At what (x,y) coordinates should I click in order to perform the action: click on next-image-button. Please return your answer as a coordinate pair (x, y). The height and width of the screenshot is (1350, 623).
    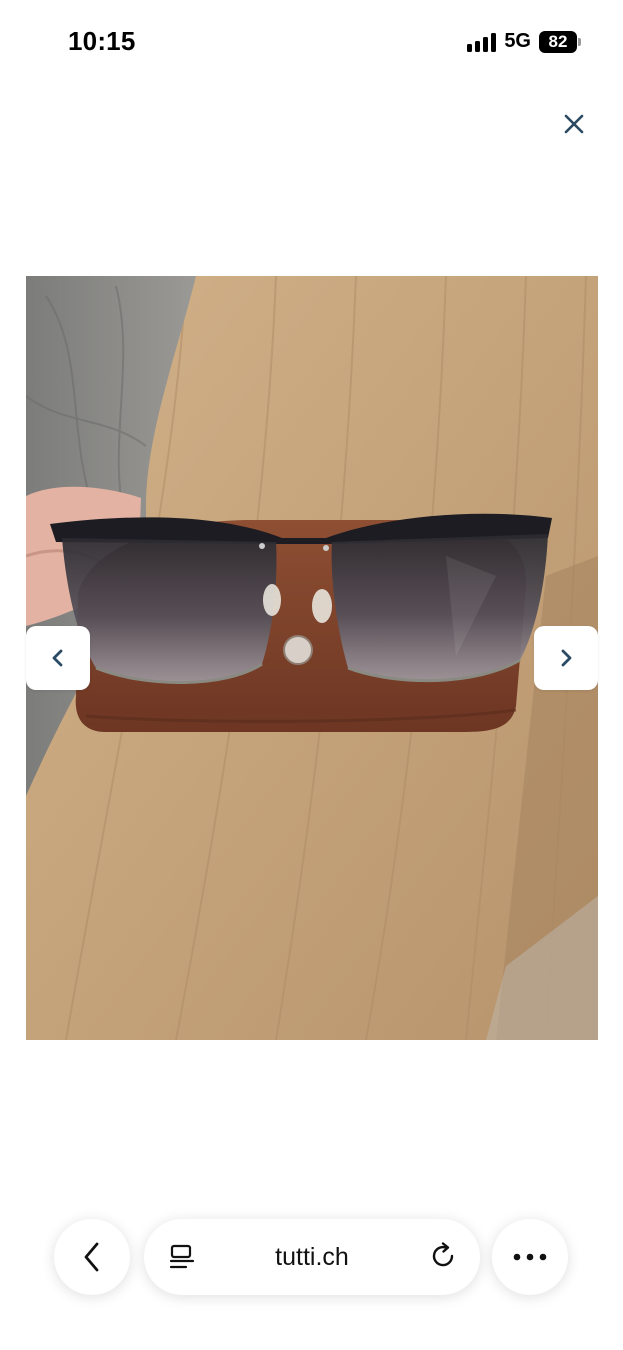
    Looking at the image, I should click on (566, 658).